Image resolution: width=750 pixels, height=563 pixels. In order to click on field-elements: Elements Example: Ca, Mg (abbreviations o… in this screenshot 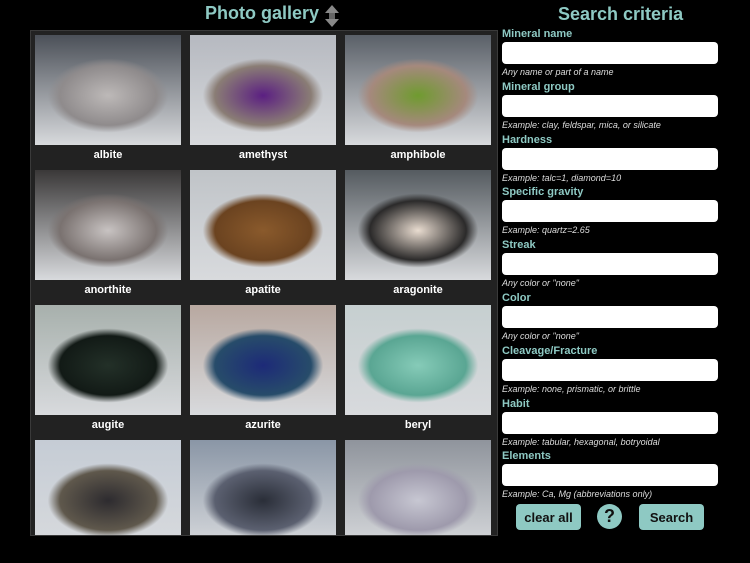, I will do `click(612, 474)`.